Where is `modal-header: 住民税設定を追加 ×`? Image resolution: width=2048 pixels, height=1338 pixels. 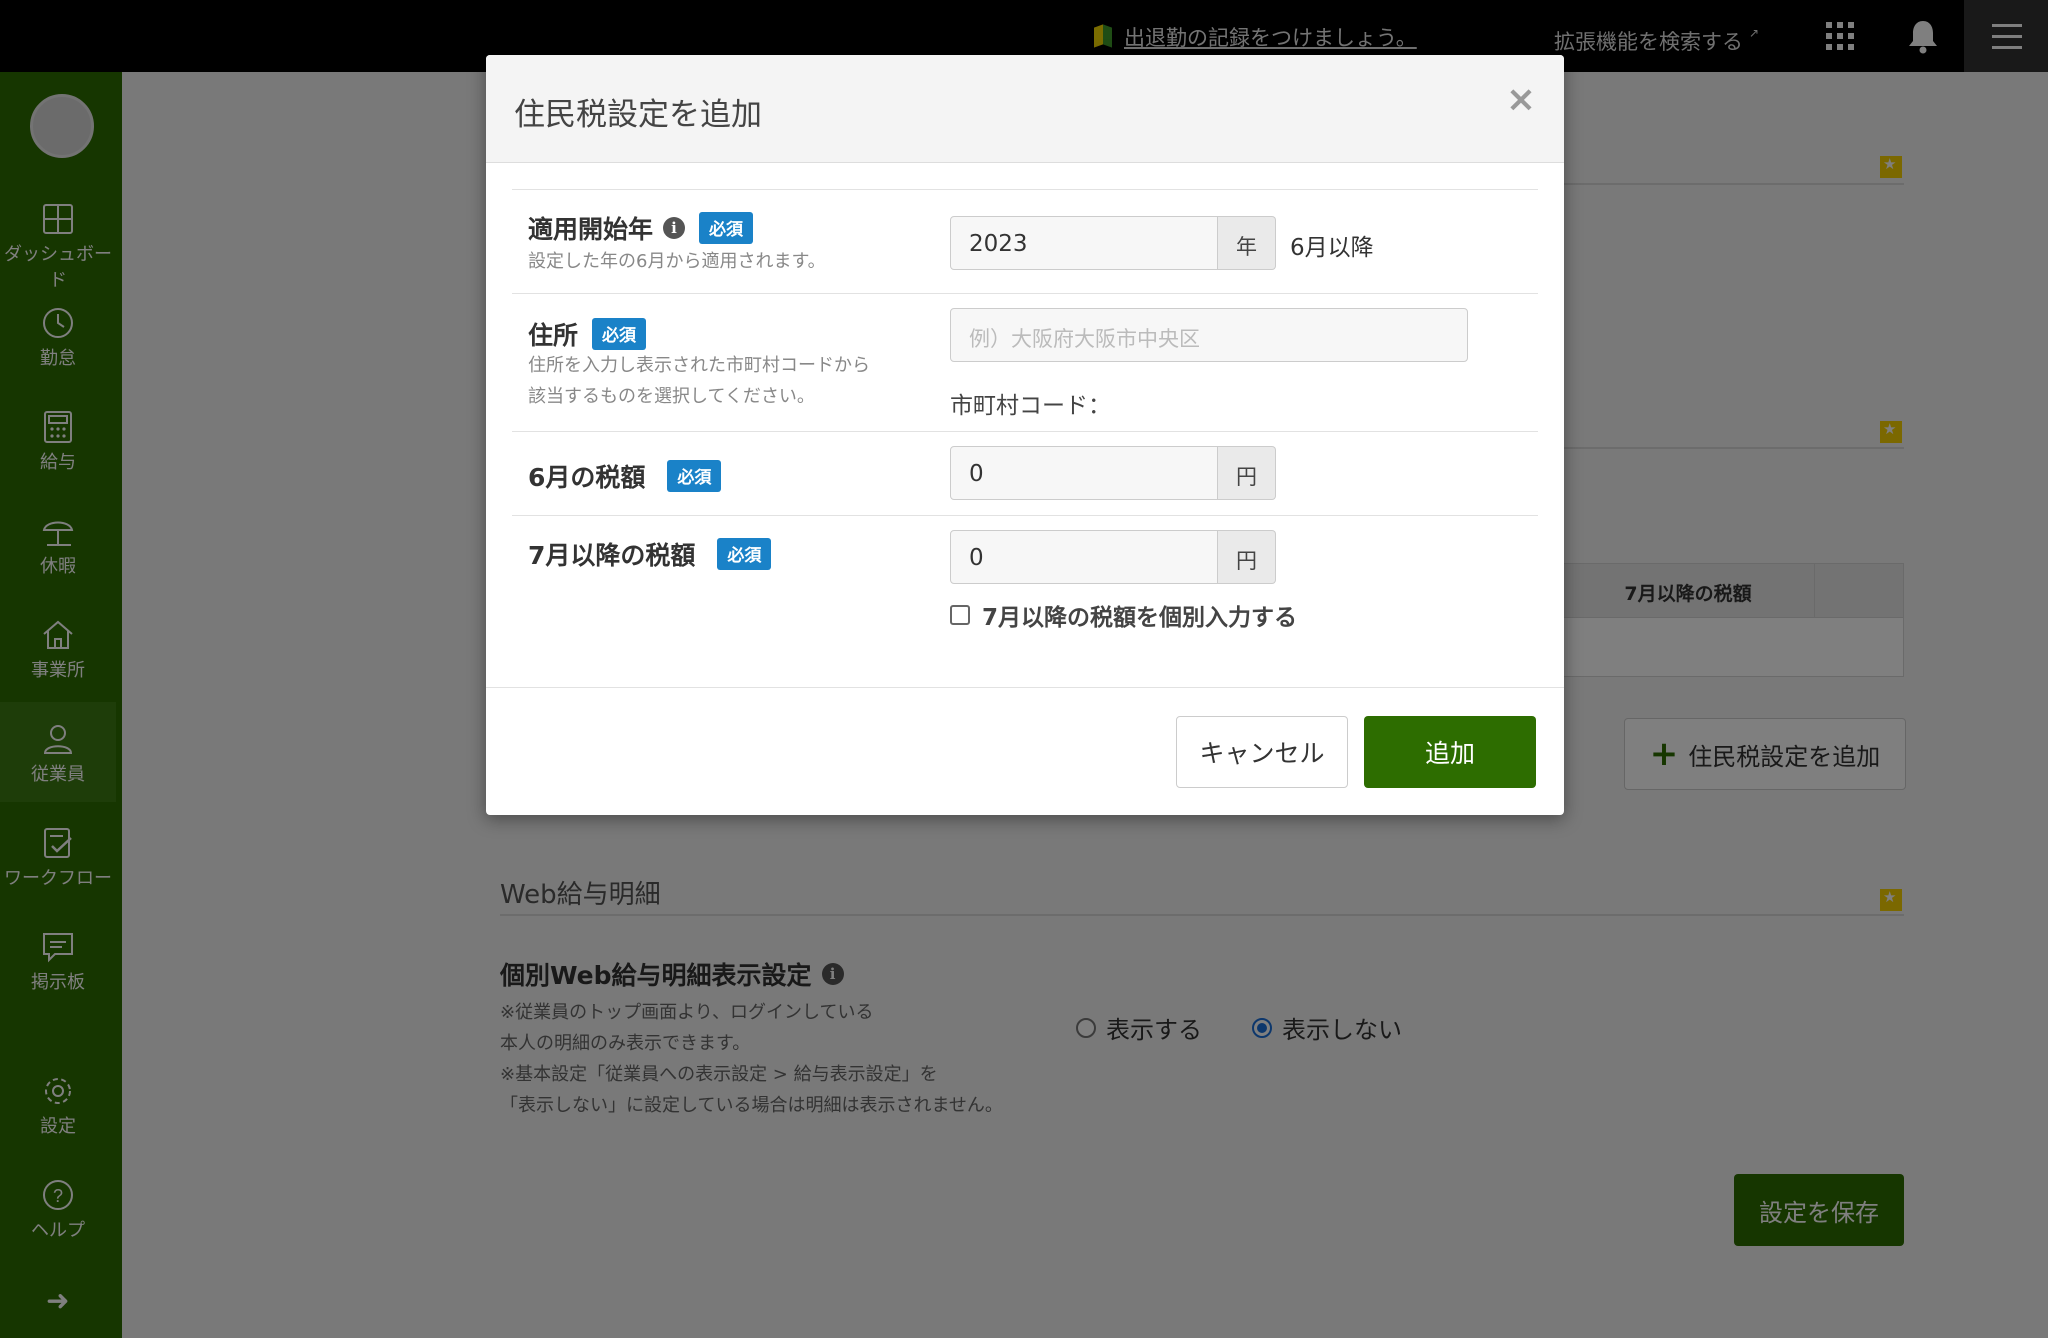 modal-header: 住民税設定を追加 × is located at coordinates (1025, 109).